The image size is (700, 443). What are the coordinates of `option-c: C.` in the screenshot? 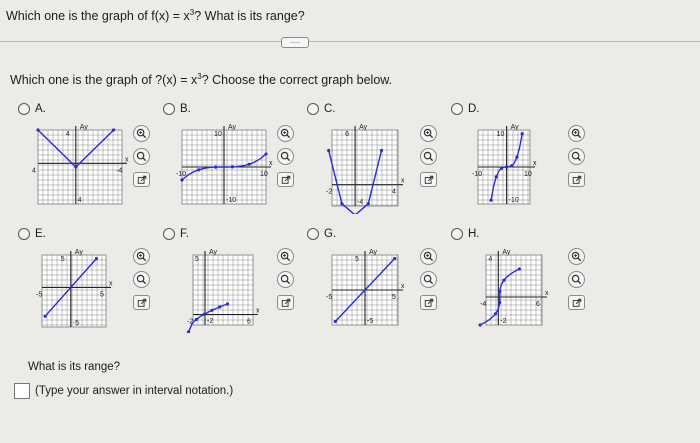 It's located at (321, 109).